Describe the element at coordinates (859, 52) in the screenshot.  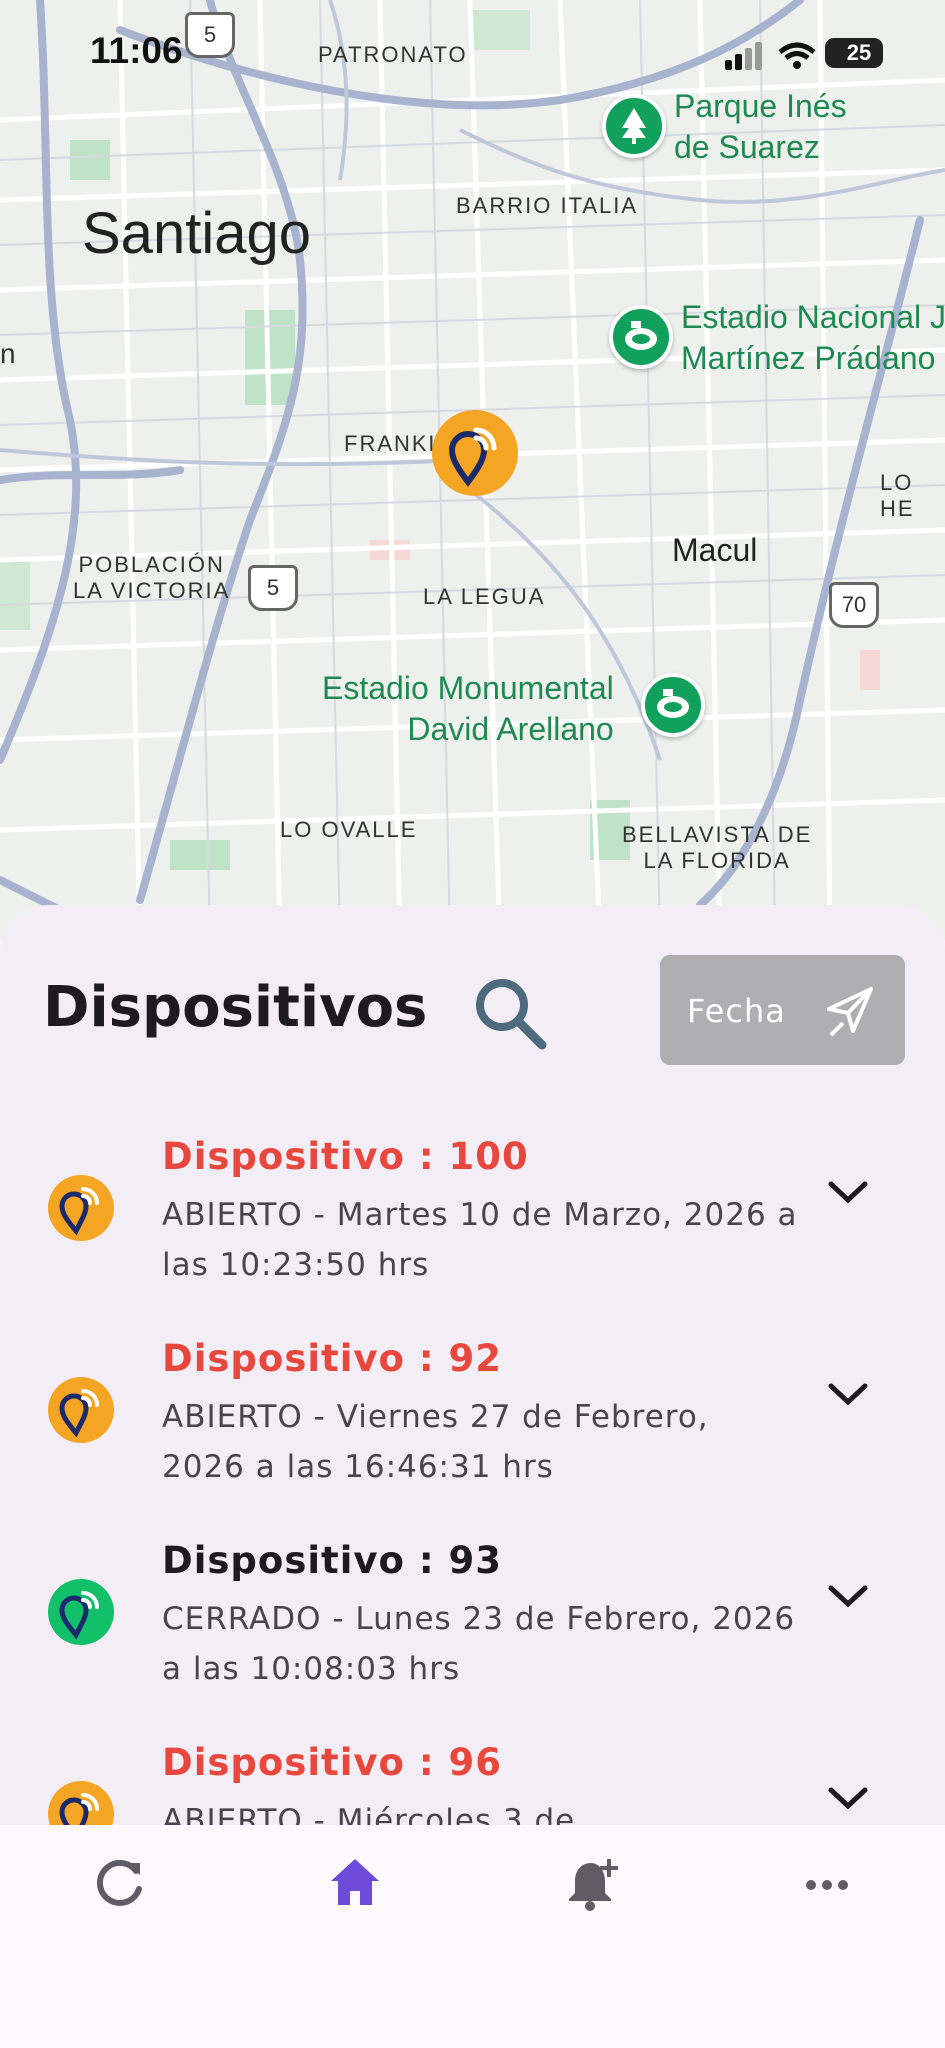
I see `battery-level: 25` at that location.